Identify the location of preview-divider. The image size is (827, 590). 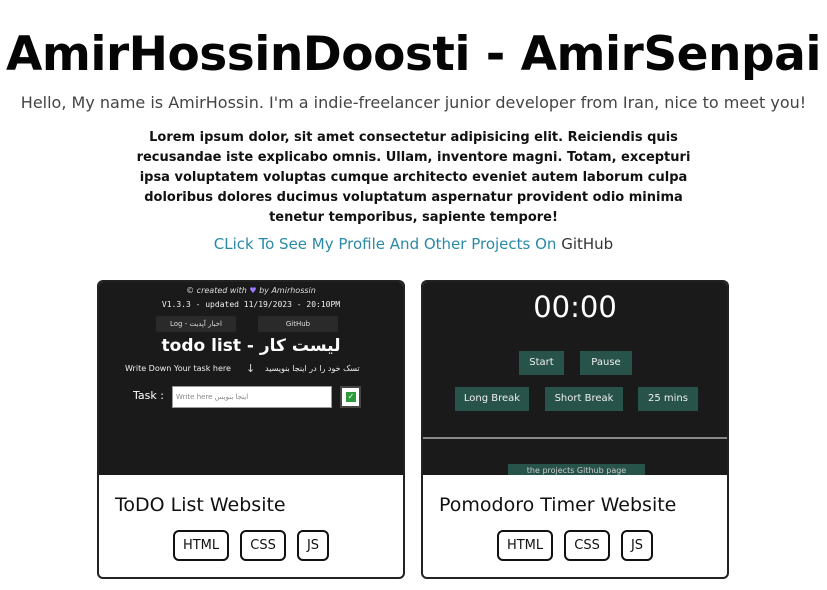
(575, 438).